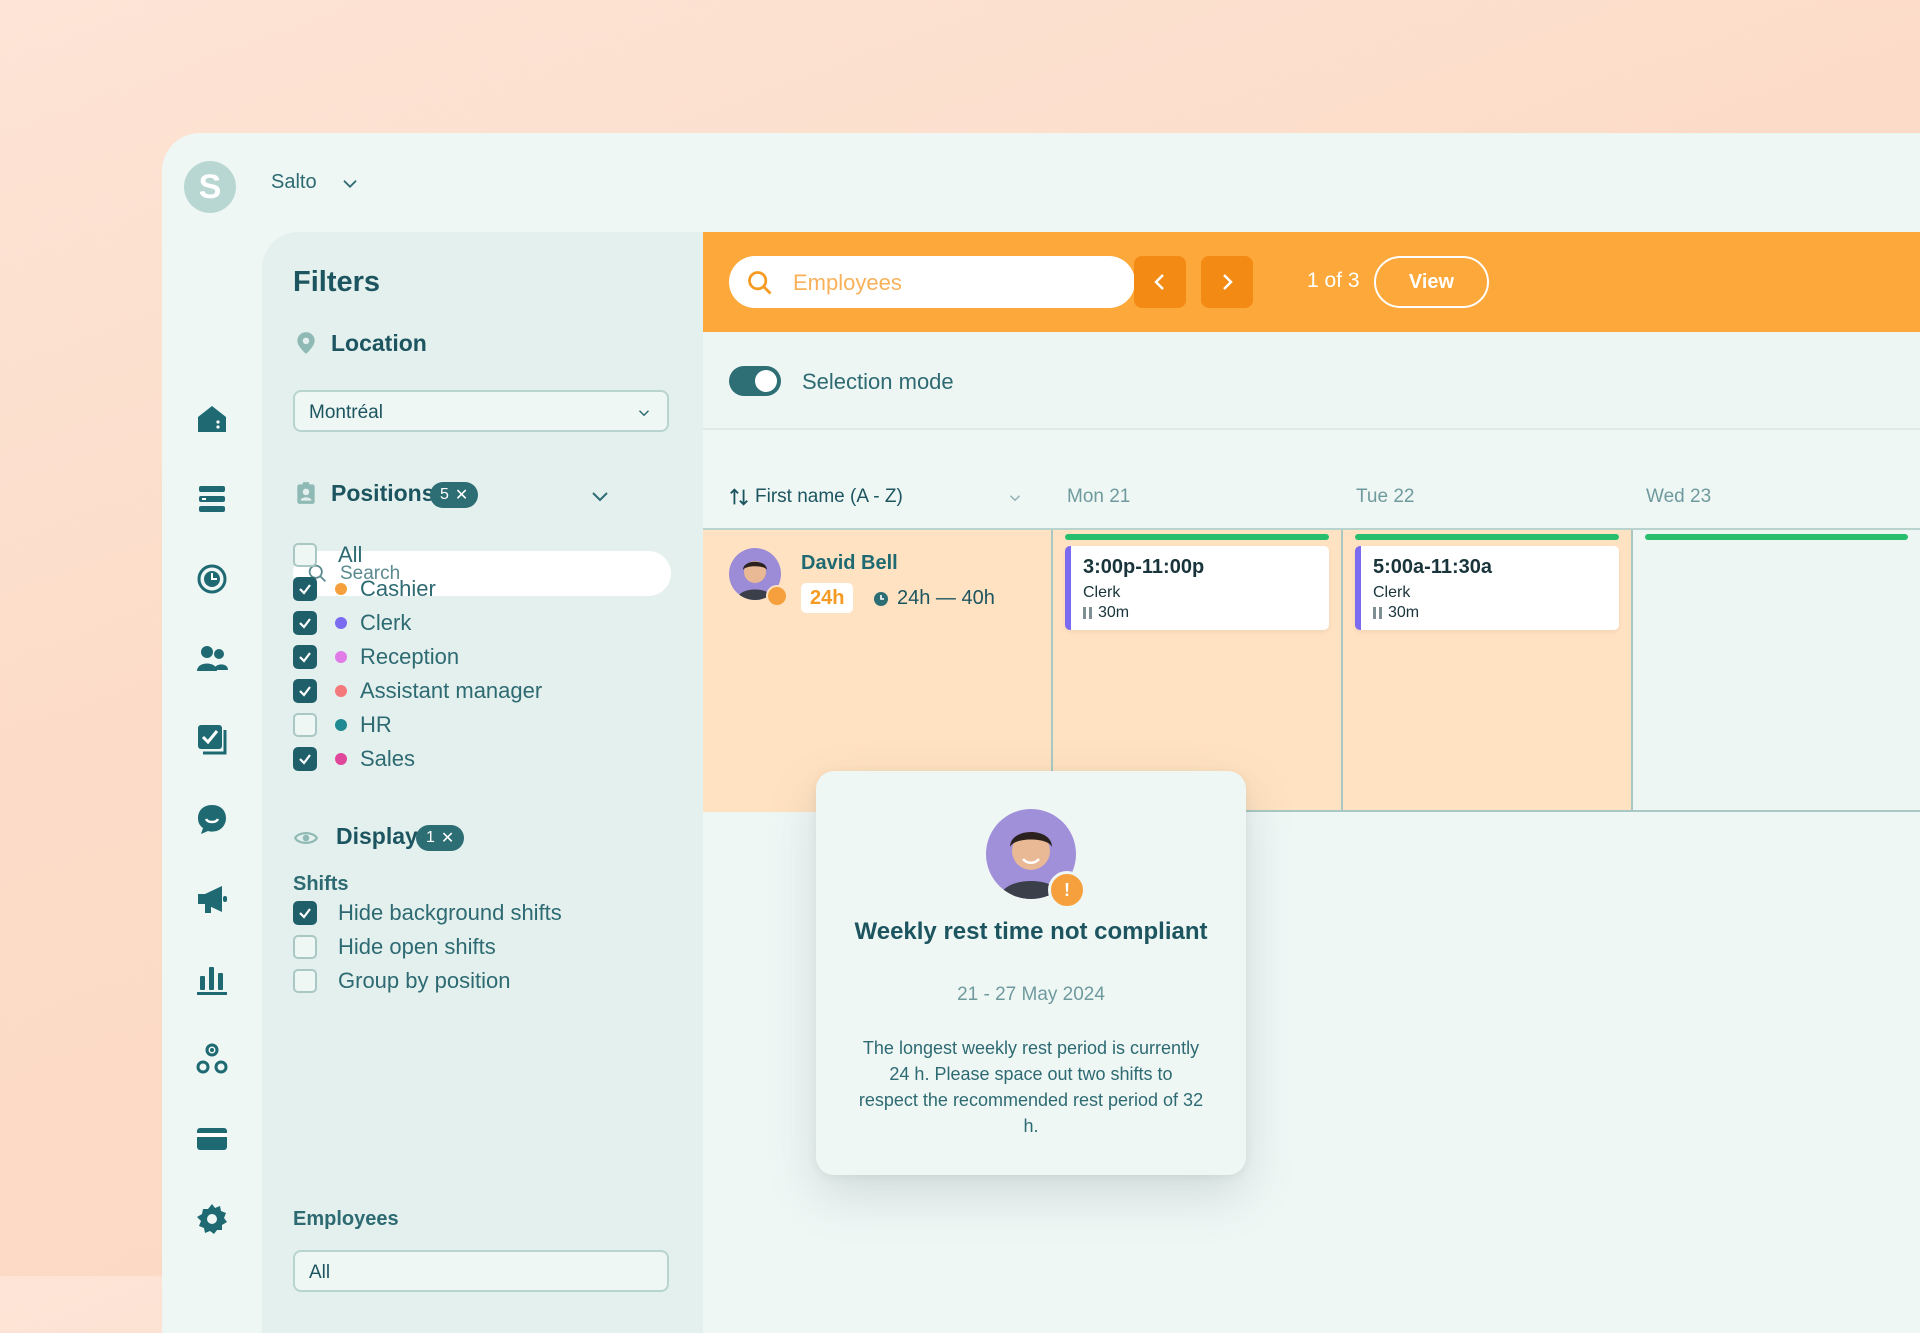 This screenshot has height=1333, width=1920. I want to click on selection-mode-label: Selection mode, so click(878, 381).